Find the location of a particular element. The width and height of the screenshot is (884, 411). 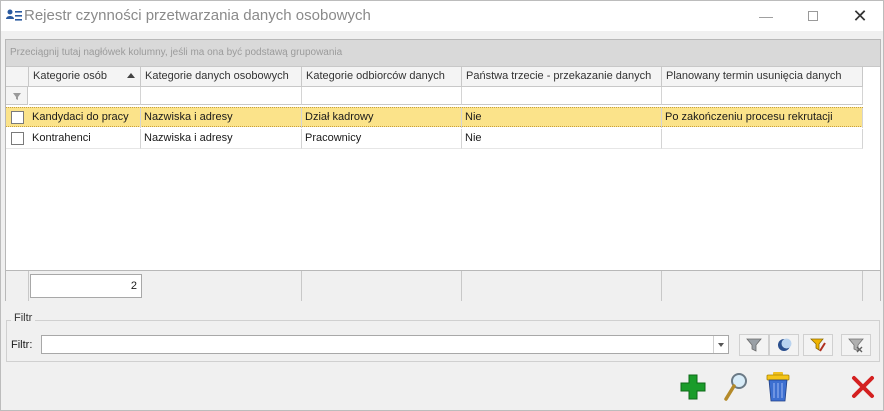

filter-dropdown-button is located at coordinates (720, 344).